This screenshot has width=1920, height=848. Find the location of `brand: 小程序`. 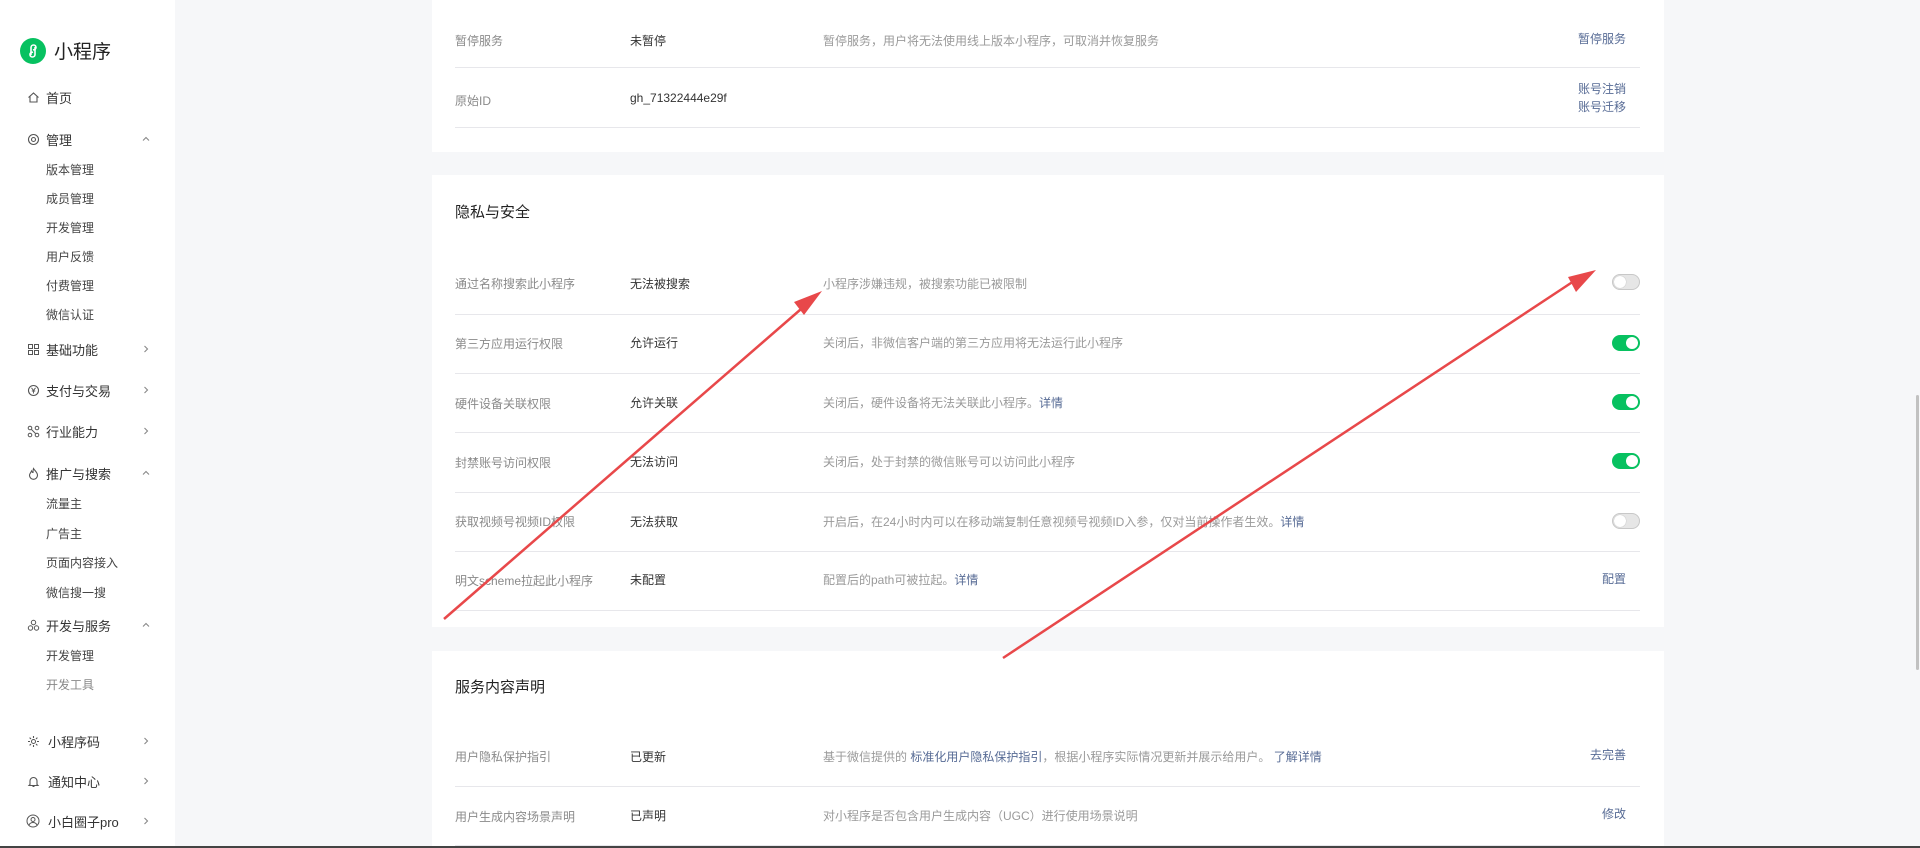

brand: 小程序 is located at coordinates (65, 50).